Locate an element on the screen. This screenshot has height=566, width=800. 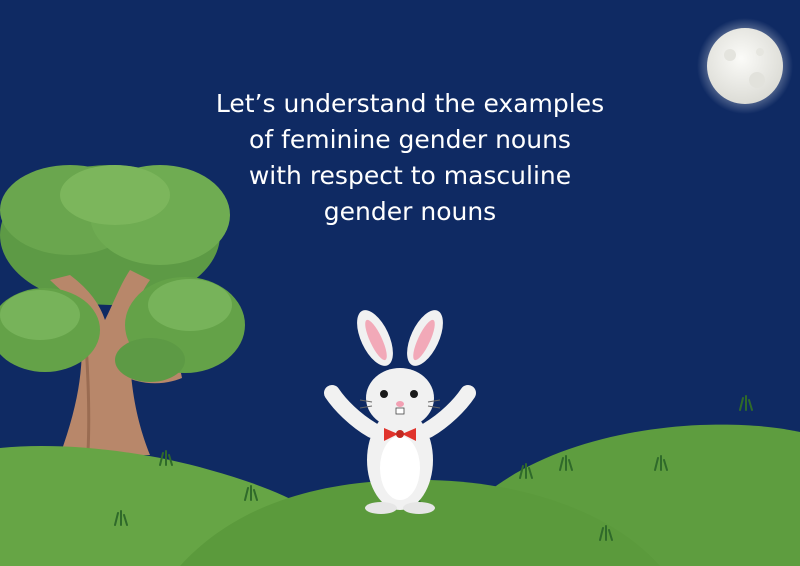
heading-line-3: with respect to masculine is located at coordinates (410, 175).